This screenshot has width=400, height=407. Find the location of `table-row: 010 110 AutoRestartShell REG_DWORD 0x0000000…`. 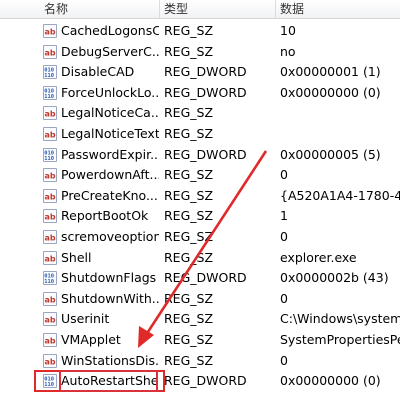

table-row: 010 110 AutoRestartShell REG_DWORD 0x0000000… is located at coordinates (200, 381).